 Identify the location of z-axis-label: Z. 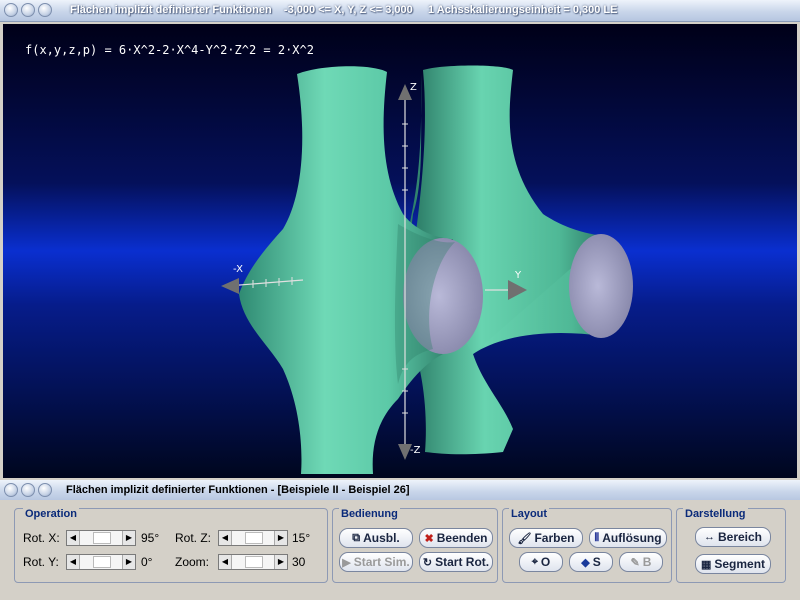
(413, 87).